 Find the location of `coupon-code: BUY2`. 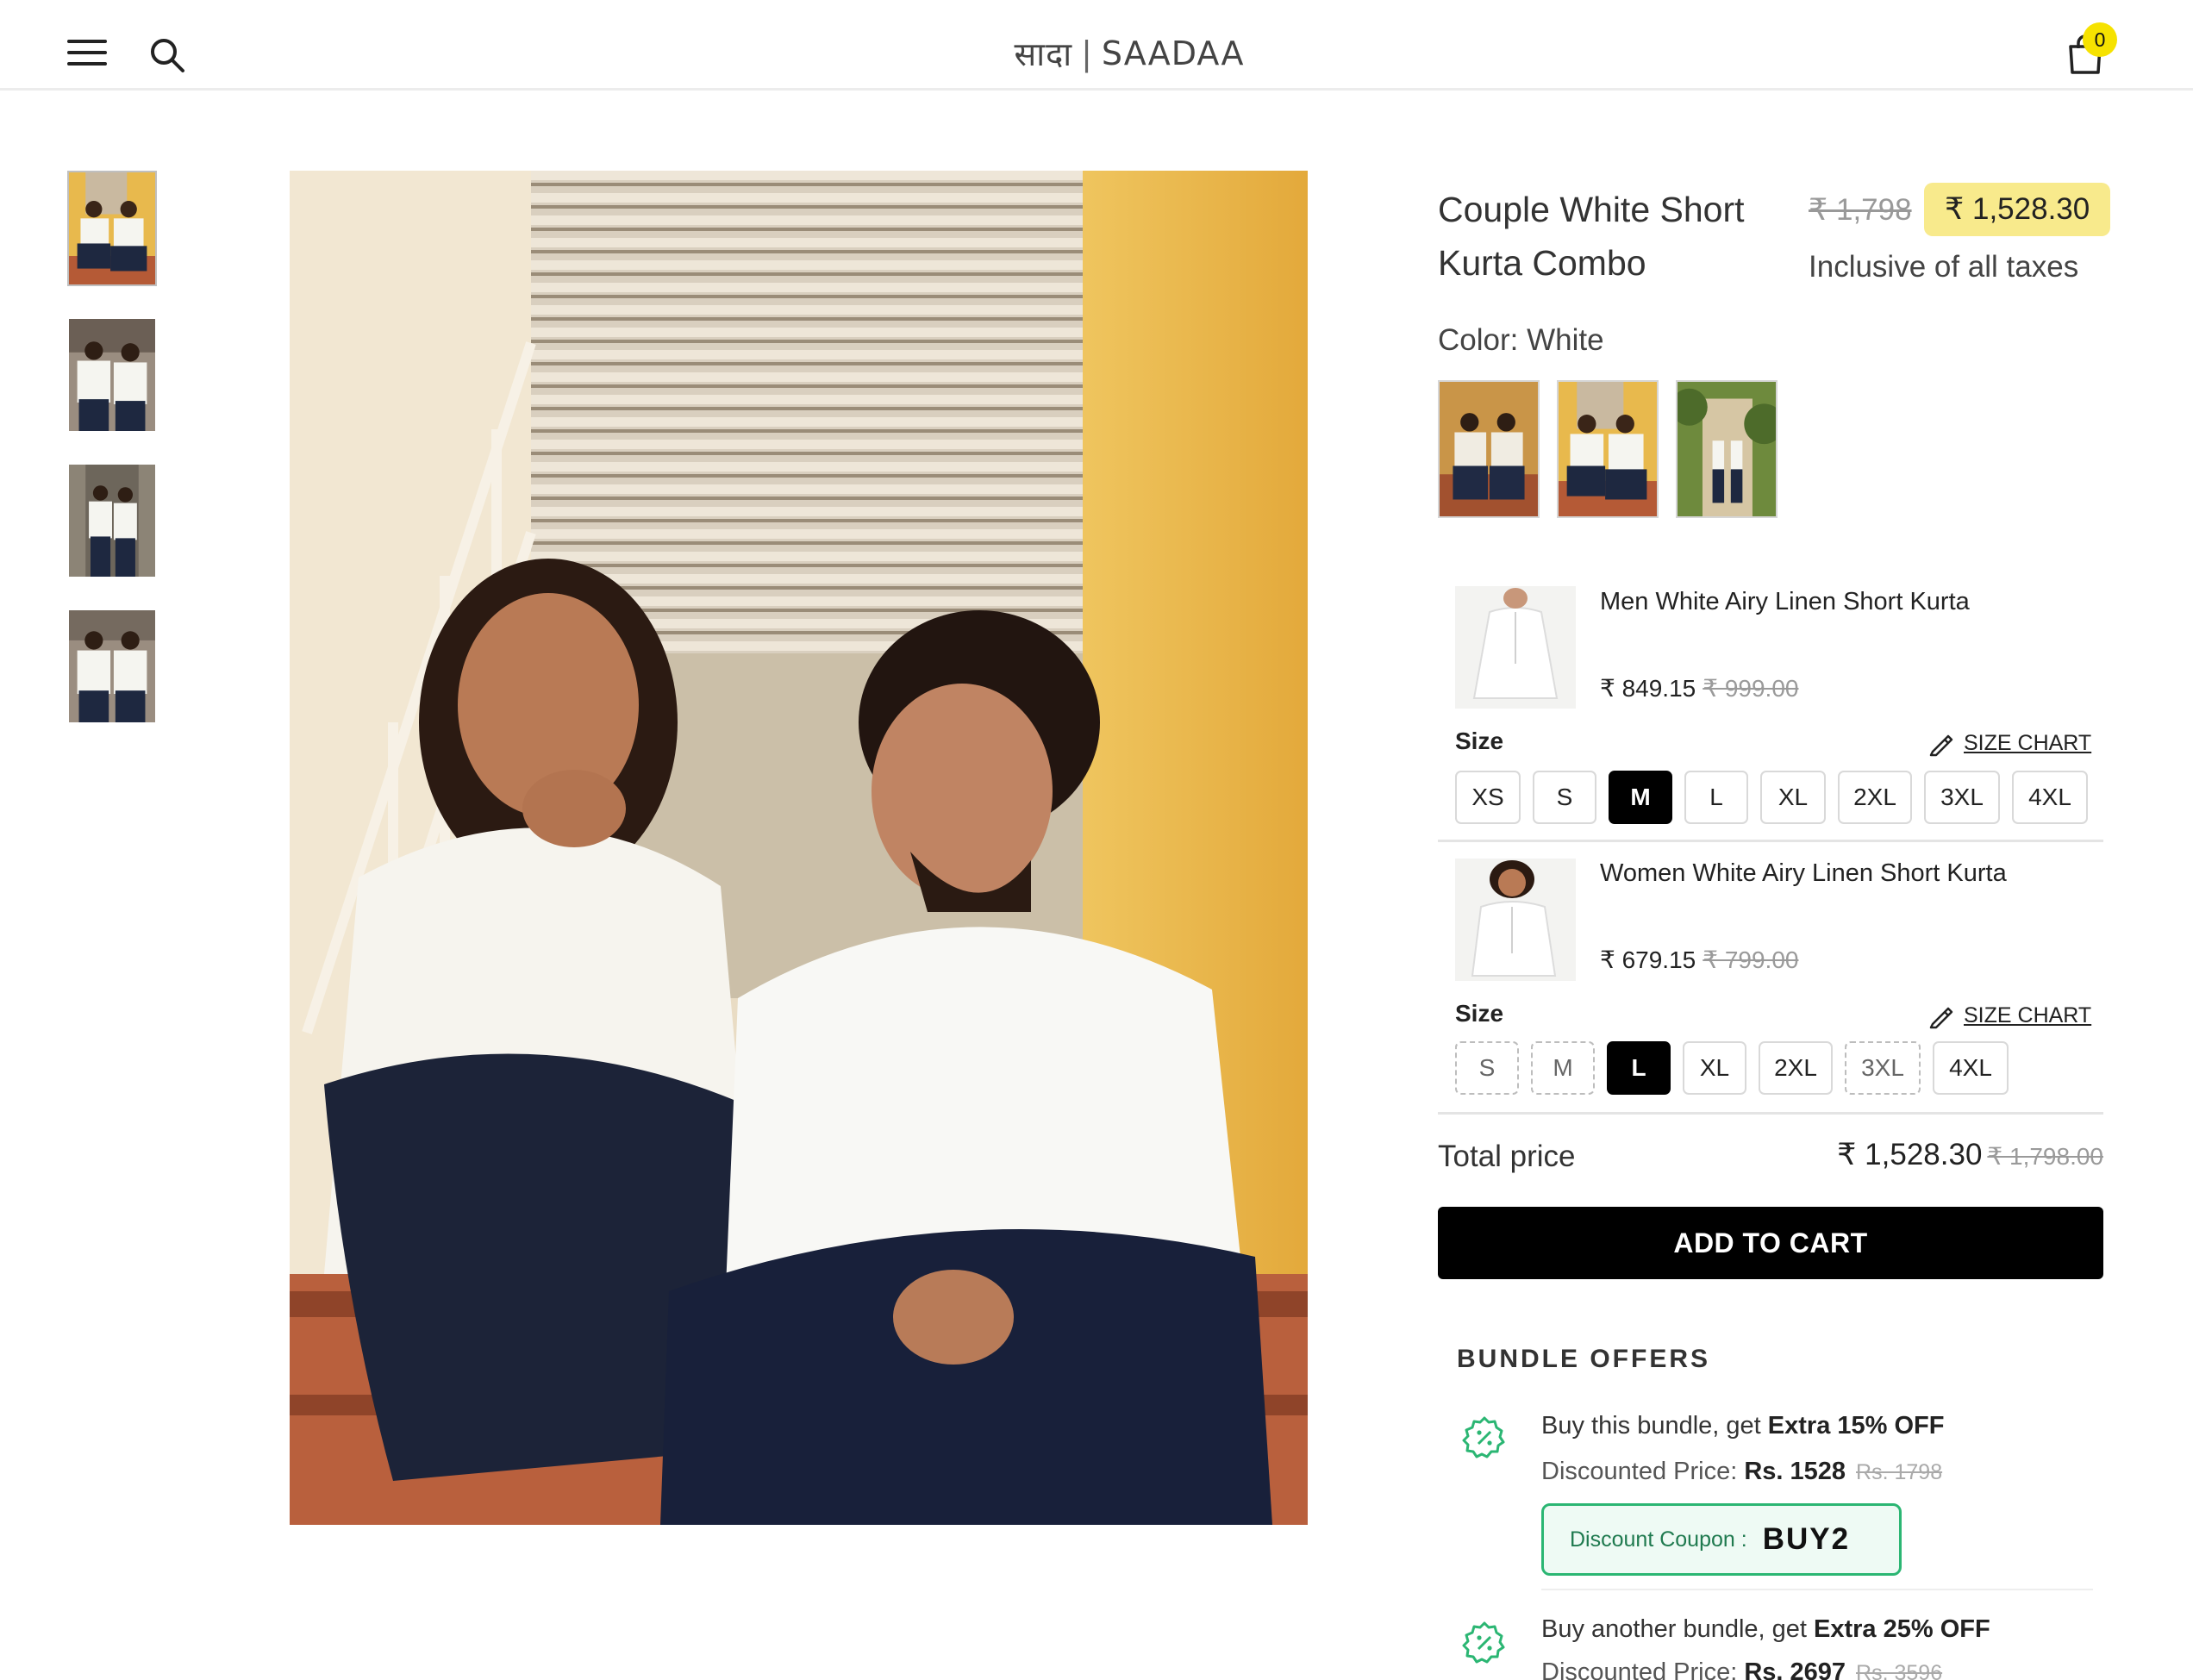

coupon-code: BUY2 is located at coordinates (1806, 1539).